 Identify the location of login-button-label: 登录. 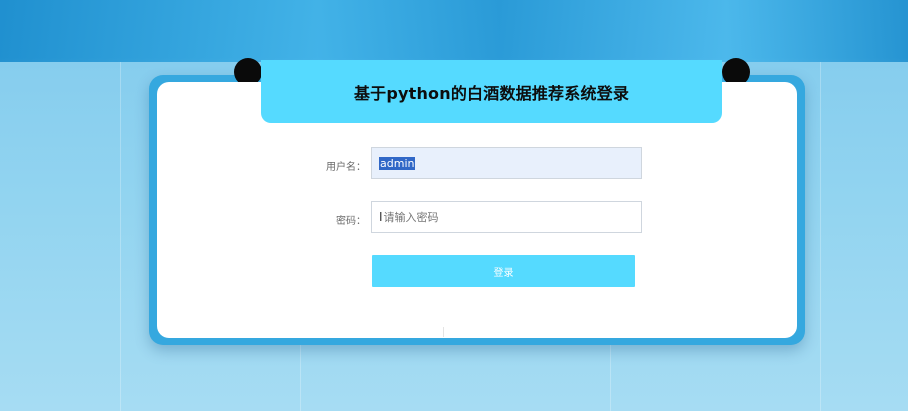
(503, 273).